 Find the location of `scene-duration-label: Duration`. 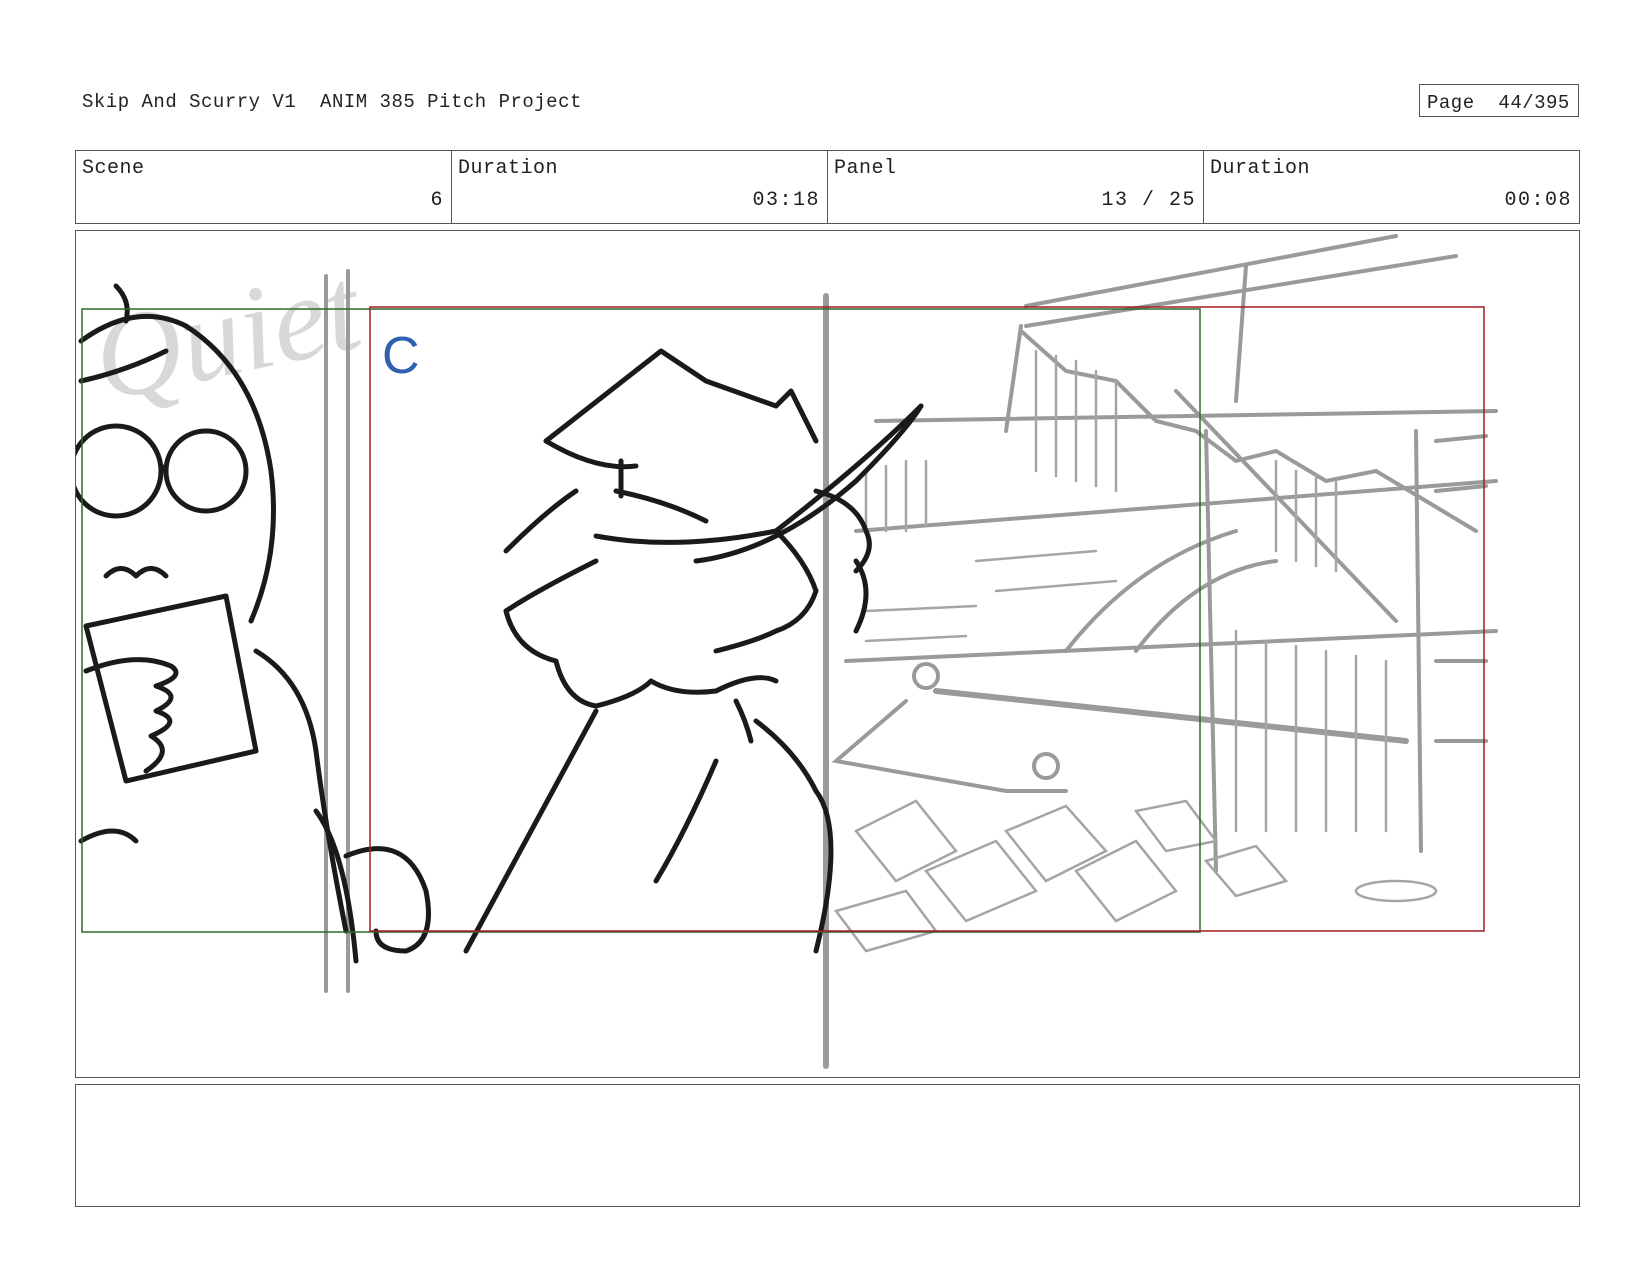

scene-duration-label: Duration is located at coordinates (508, 168).